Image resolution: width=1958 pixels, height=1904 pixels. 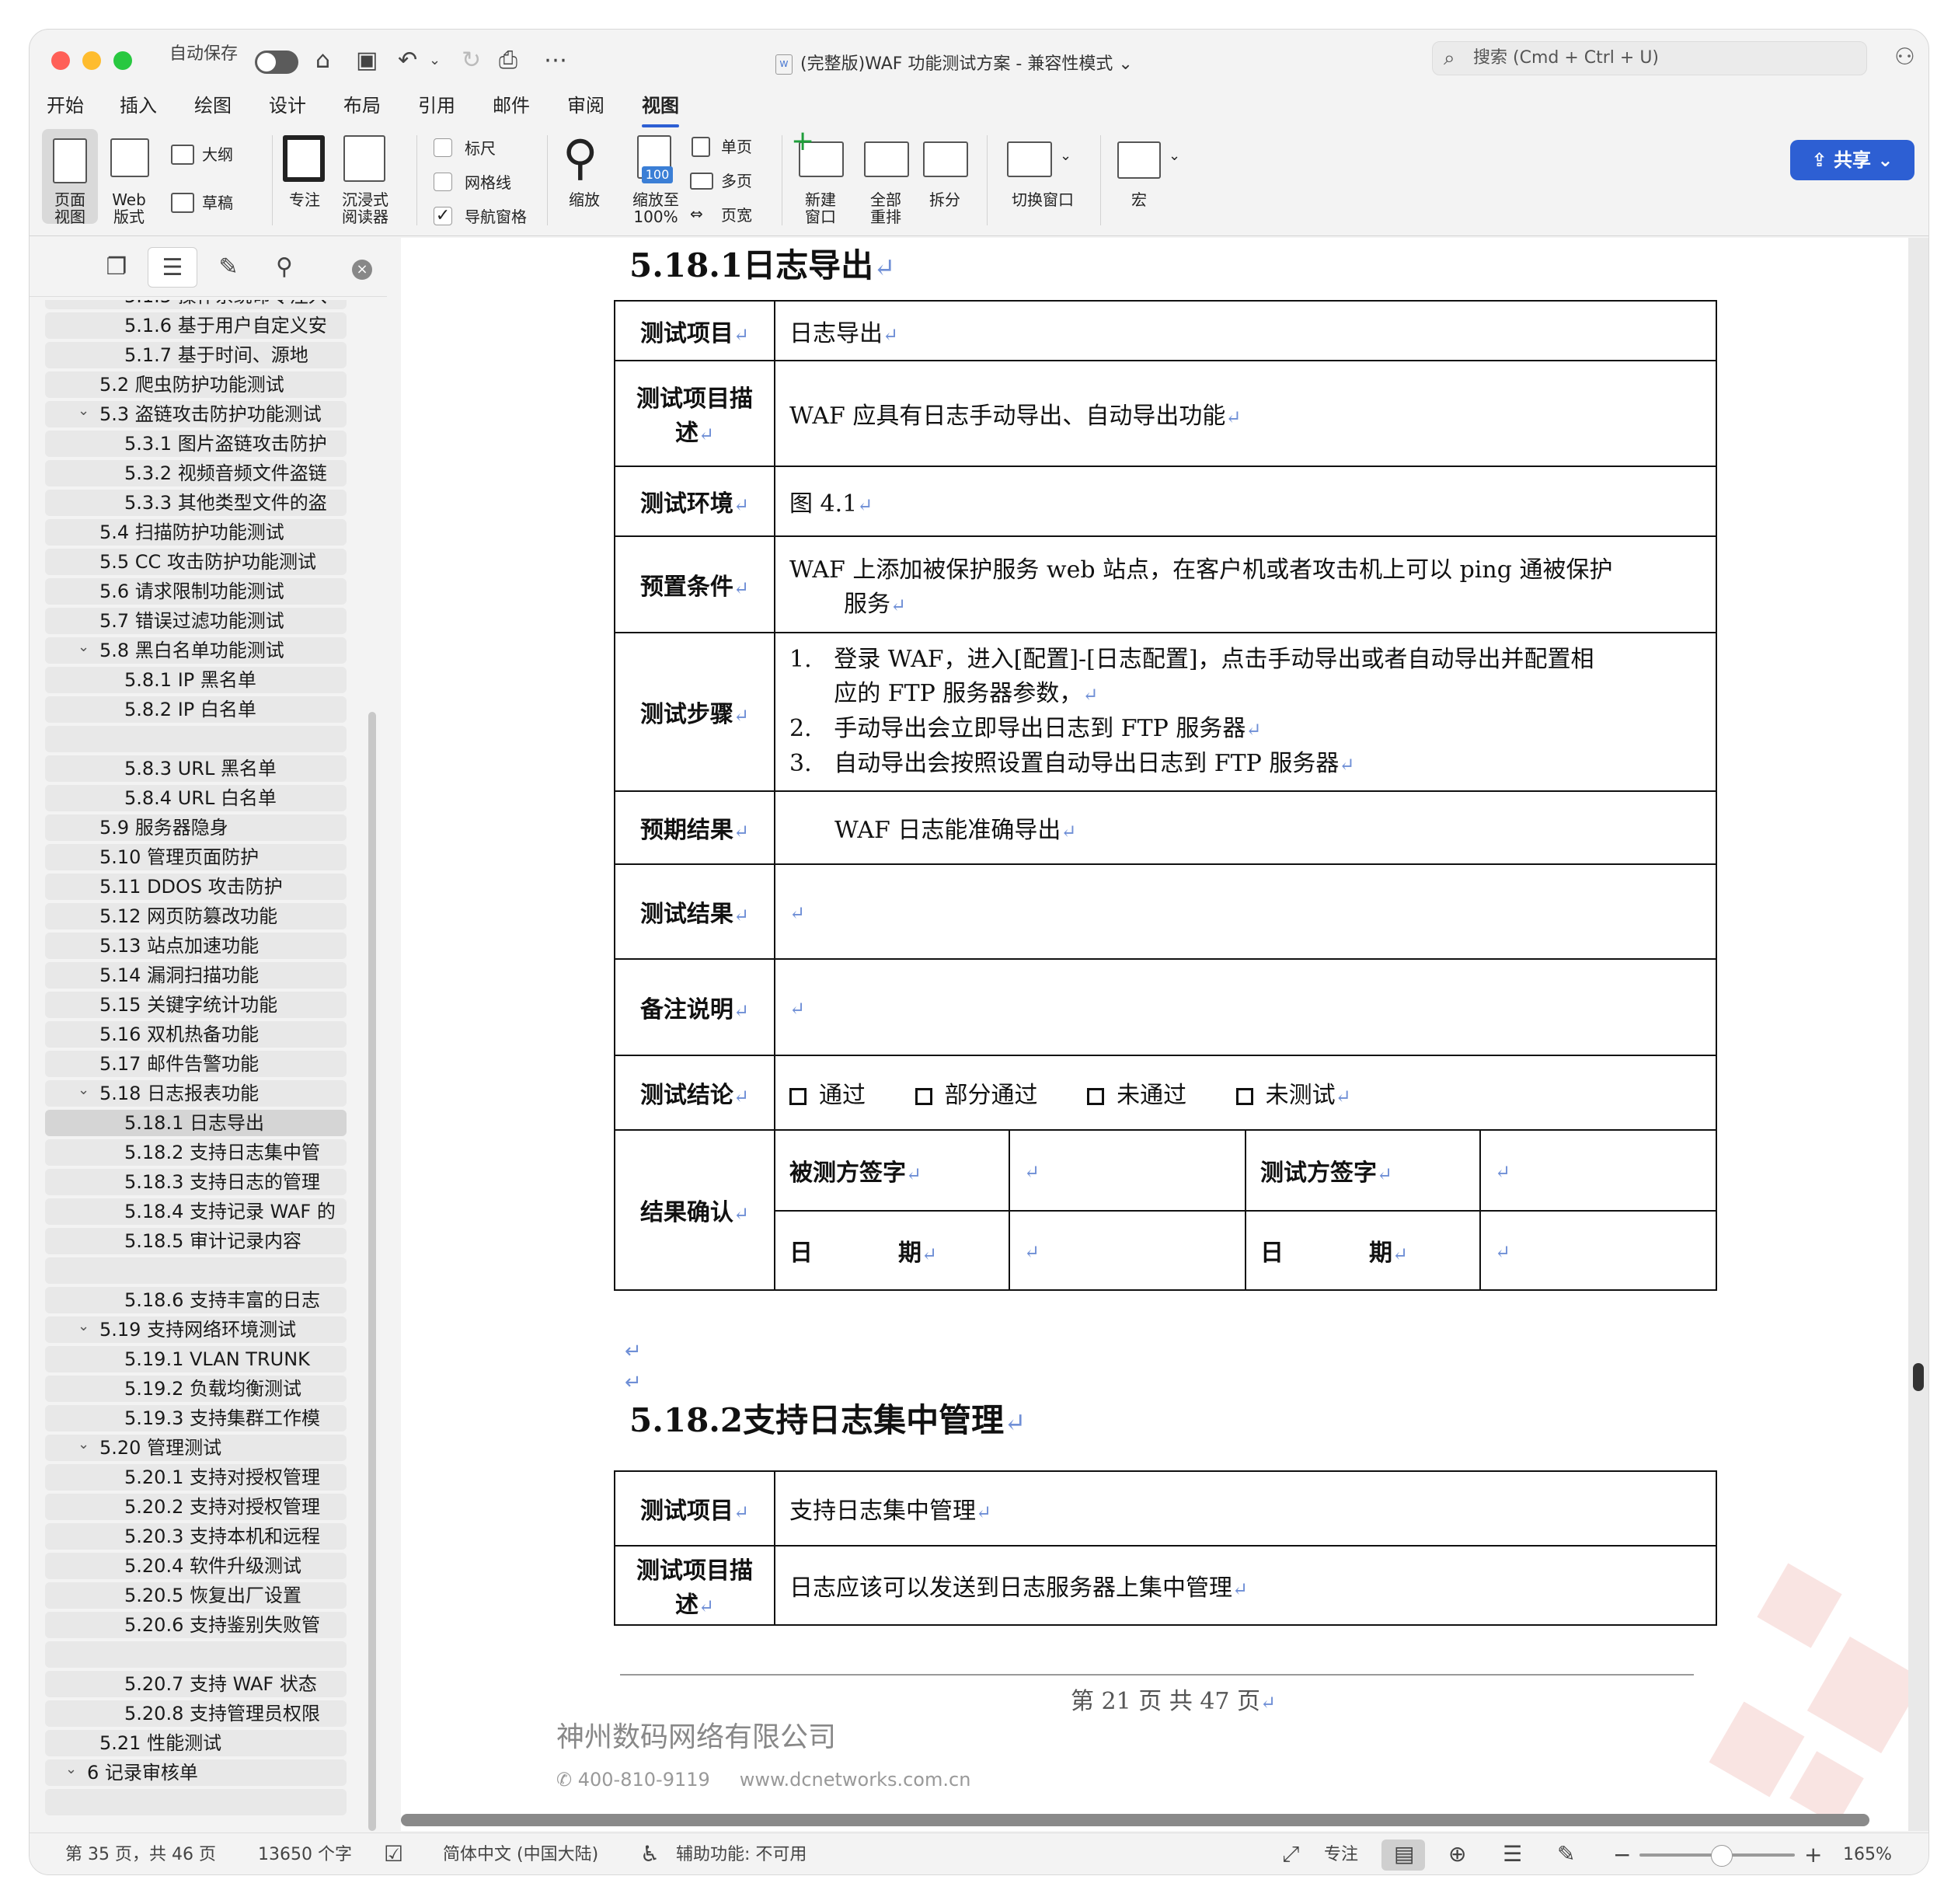 I want to click on zoom-button: 缩放, so click(x=584, y=200).